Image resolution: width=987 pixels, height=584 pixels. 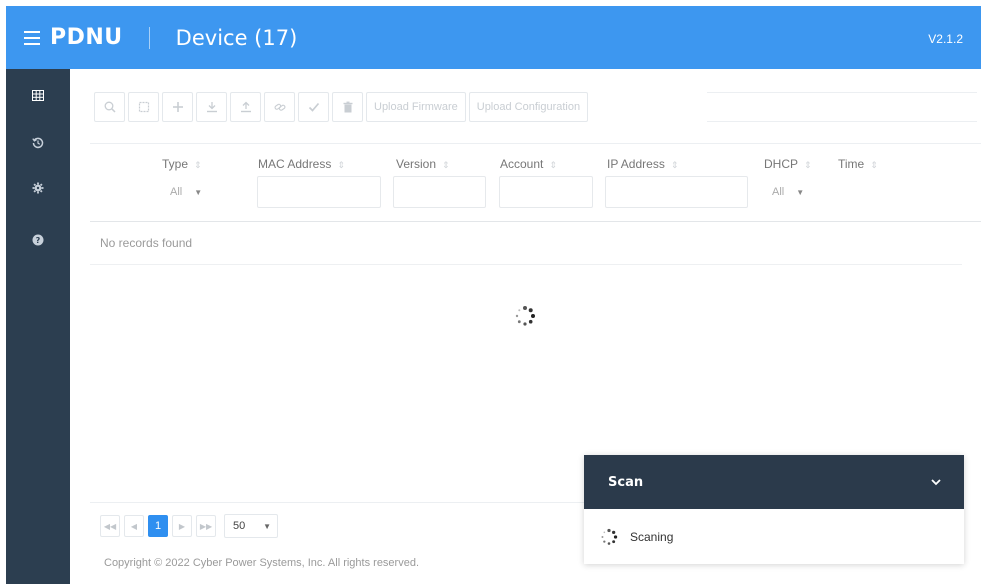 I want to click on dhcp-filter-select: All ▼, so click(x=788, y=192).